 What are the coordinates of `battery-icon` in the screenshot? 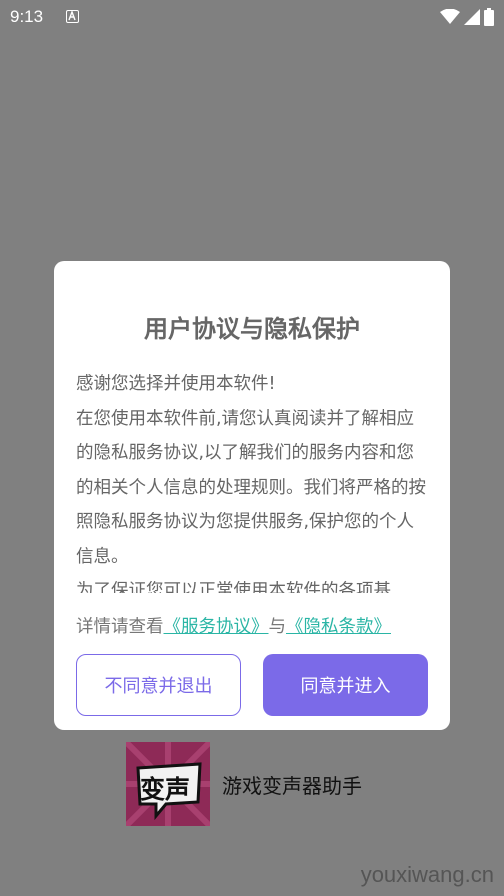 It's located at (489, 19).